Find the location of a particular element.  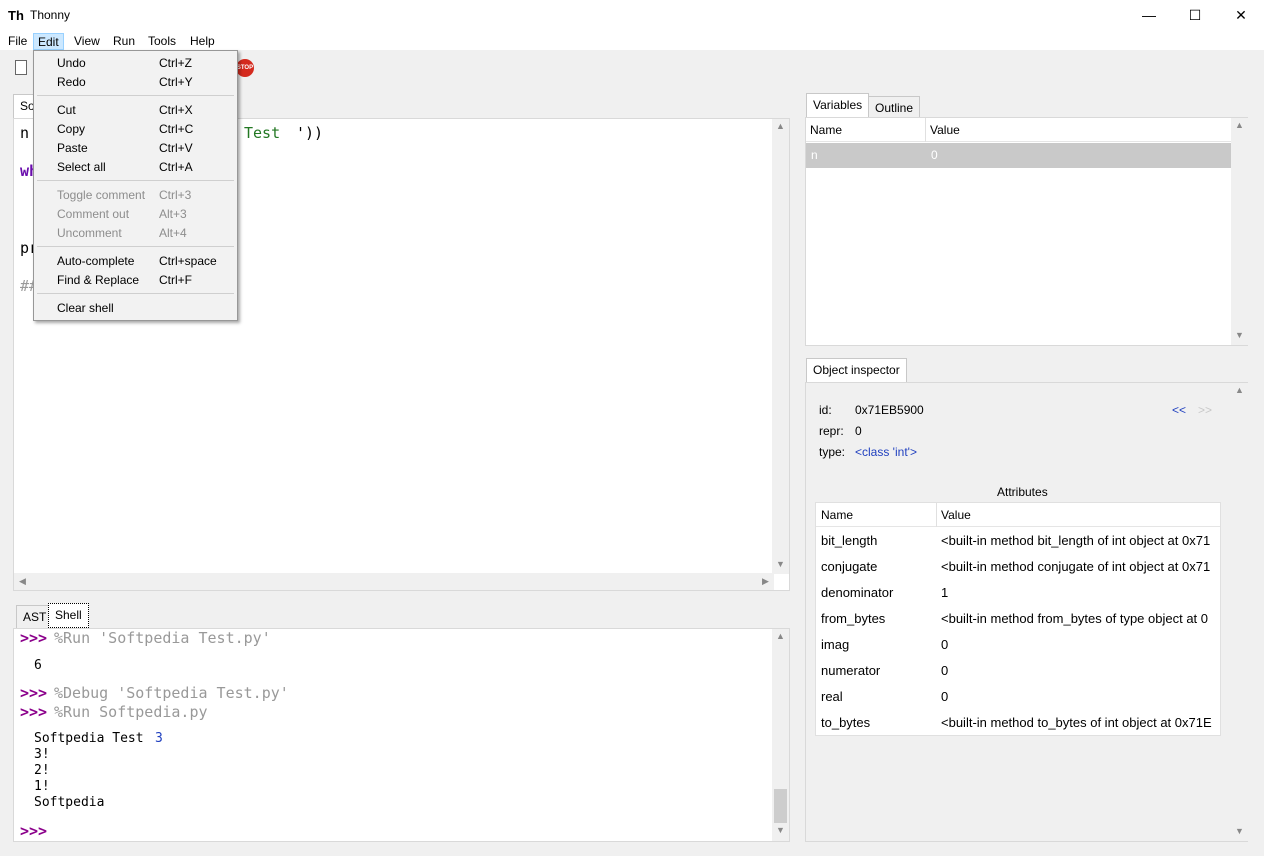

menu-edit: Edit is located at coordinates (48, 41).